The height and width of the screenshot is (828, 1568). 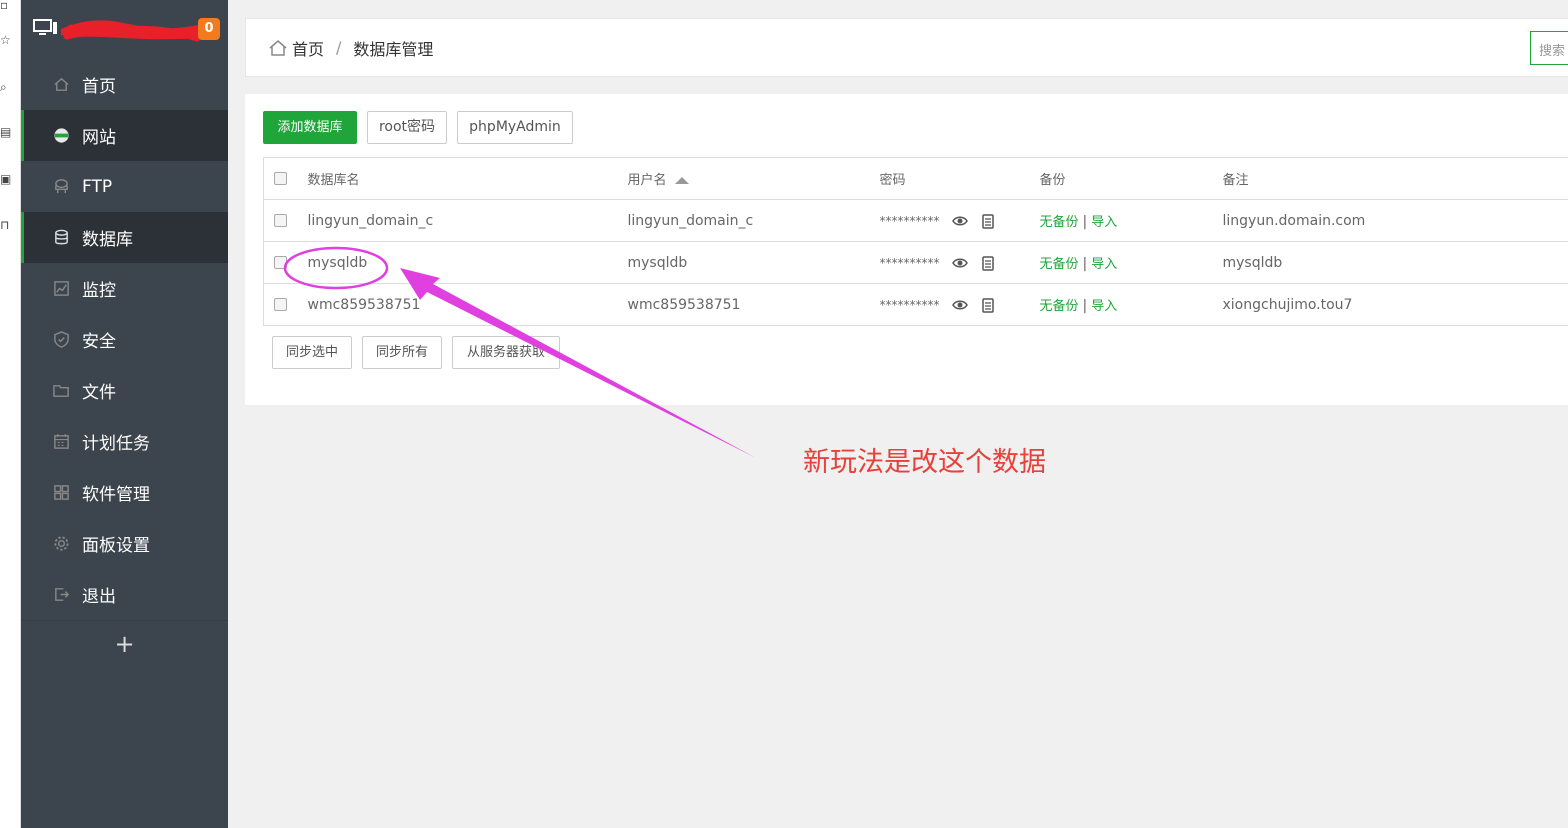 What do you see at coordinates (6, 40) in the screenshot?
I see `star-icon: ☆` at bounding box center [6, 40].